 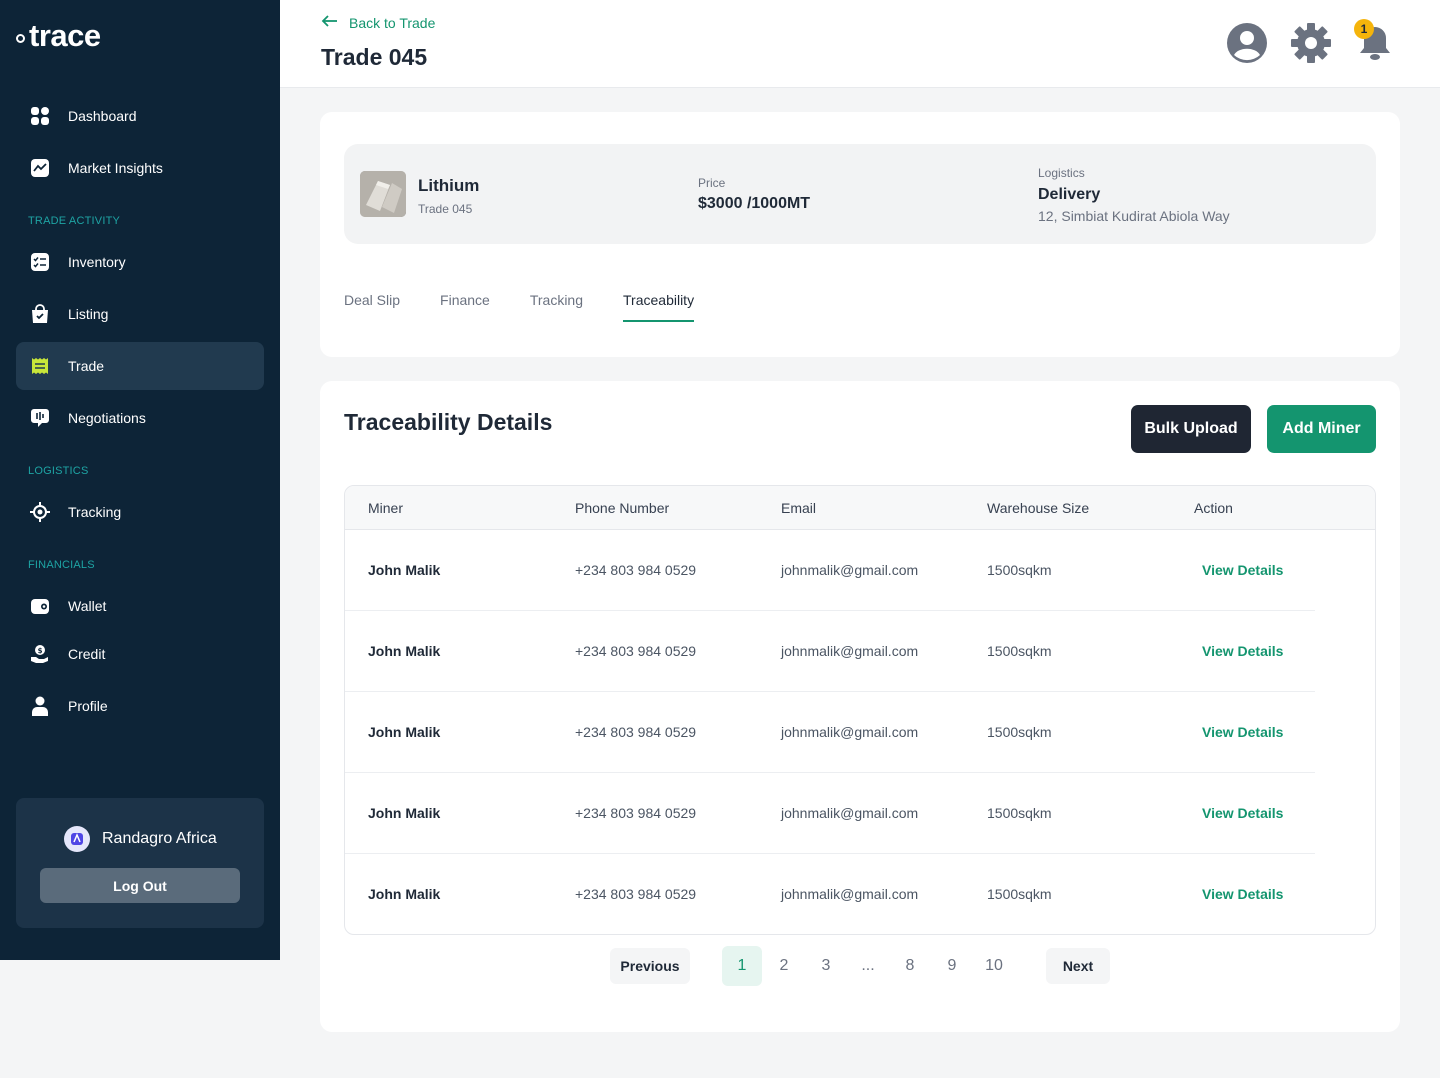 What do you see at coordinates (40, 314) in the screenshot?
I see `bag-check-icon` at bounding box center [40, 314].